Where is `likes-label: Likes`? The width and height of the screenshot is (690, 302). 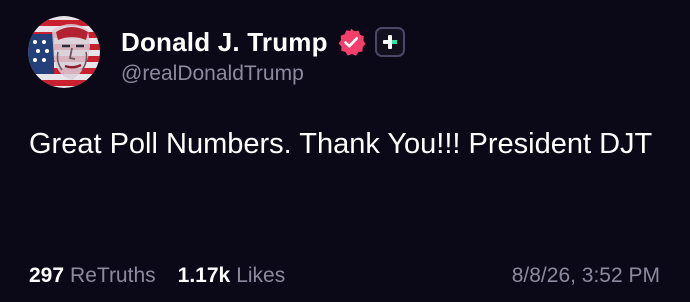 likes-label: Likes is located at coordinates (261, 275).